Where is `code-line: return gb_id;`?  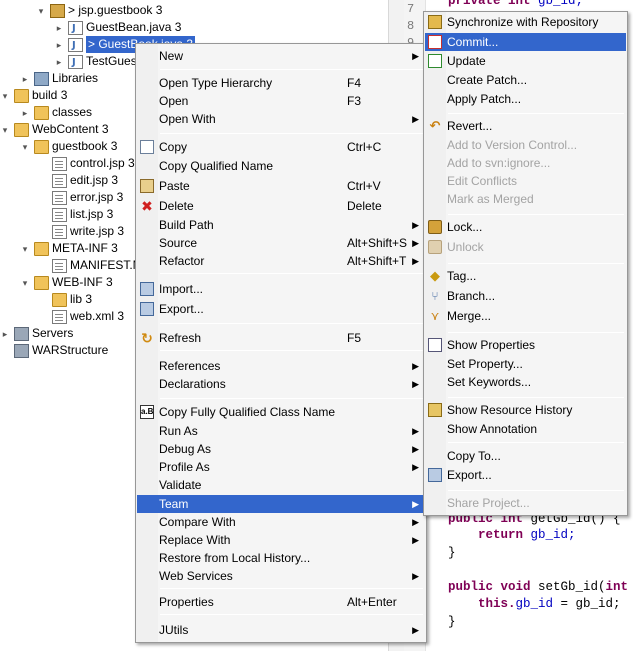 code-line: return gb_id; is located at coordinates (512, 535).